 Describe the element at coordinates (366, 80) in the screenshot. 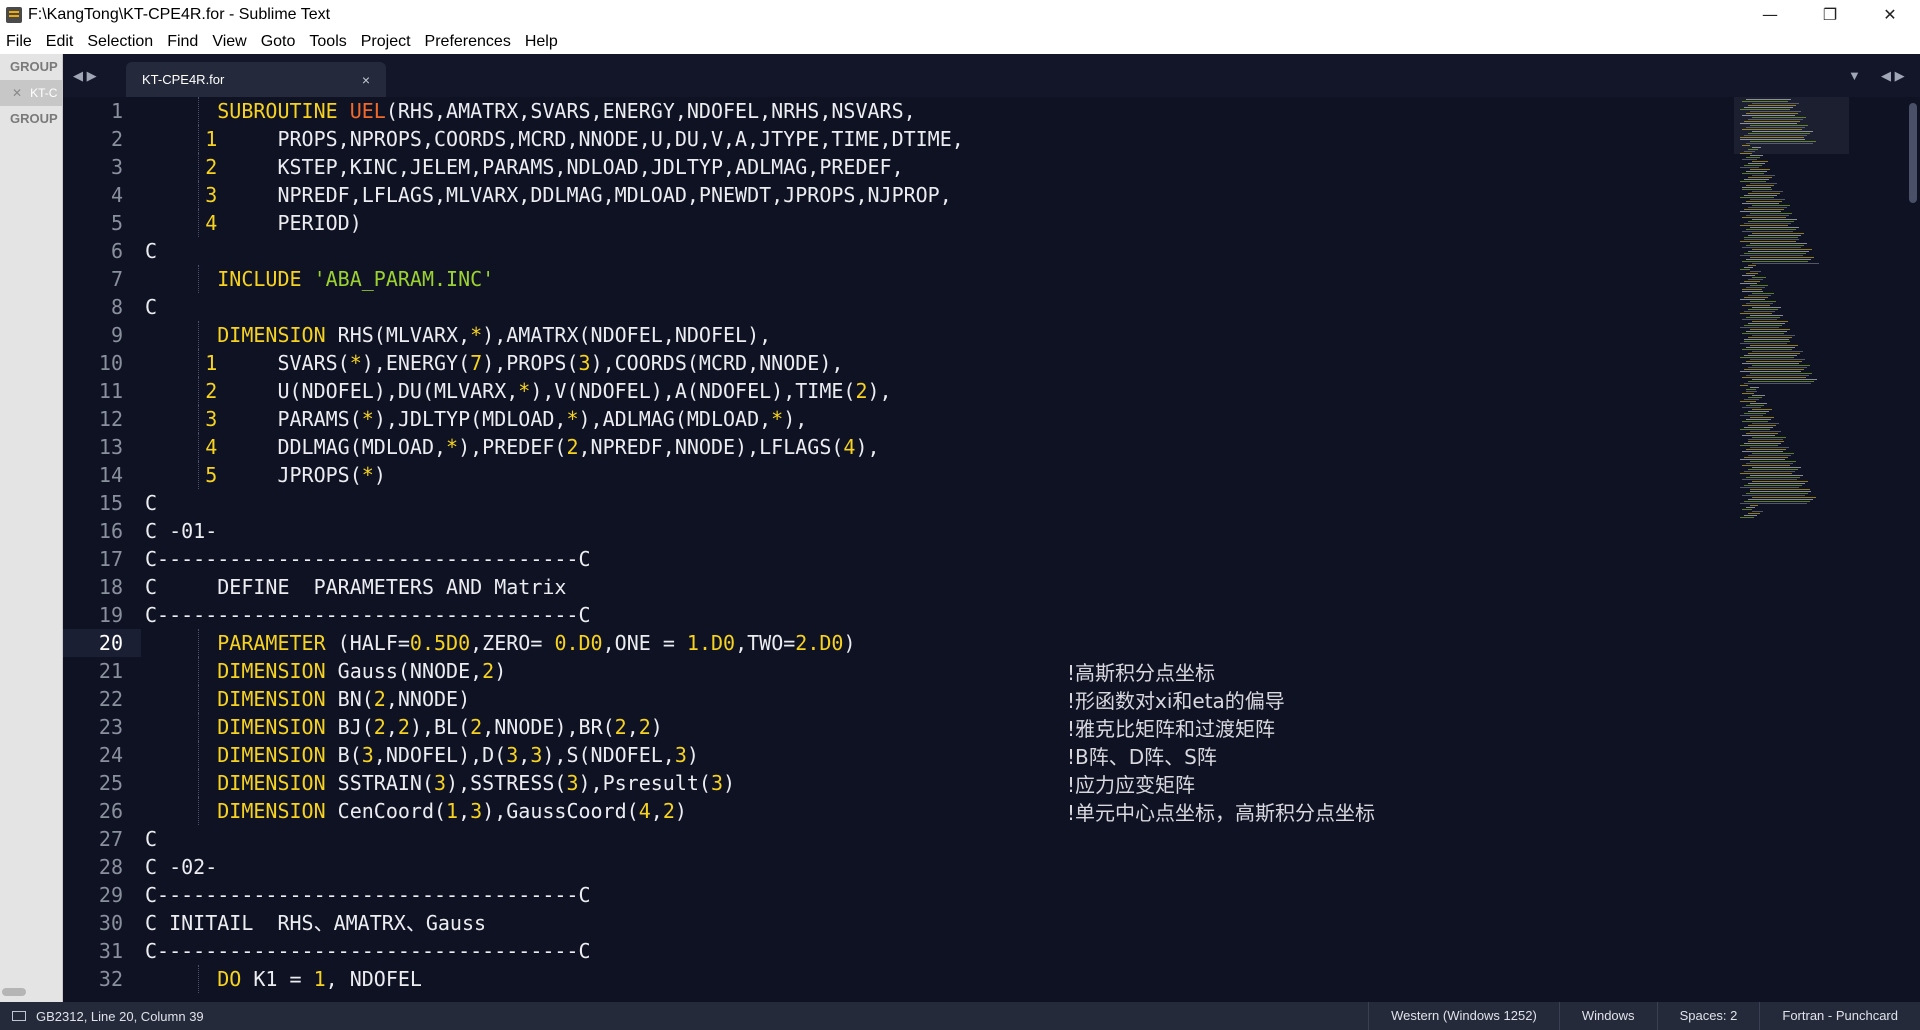

I see `tab-close-icon: ×` at that location.